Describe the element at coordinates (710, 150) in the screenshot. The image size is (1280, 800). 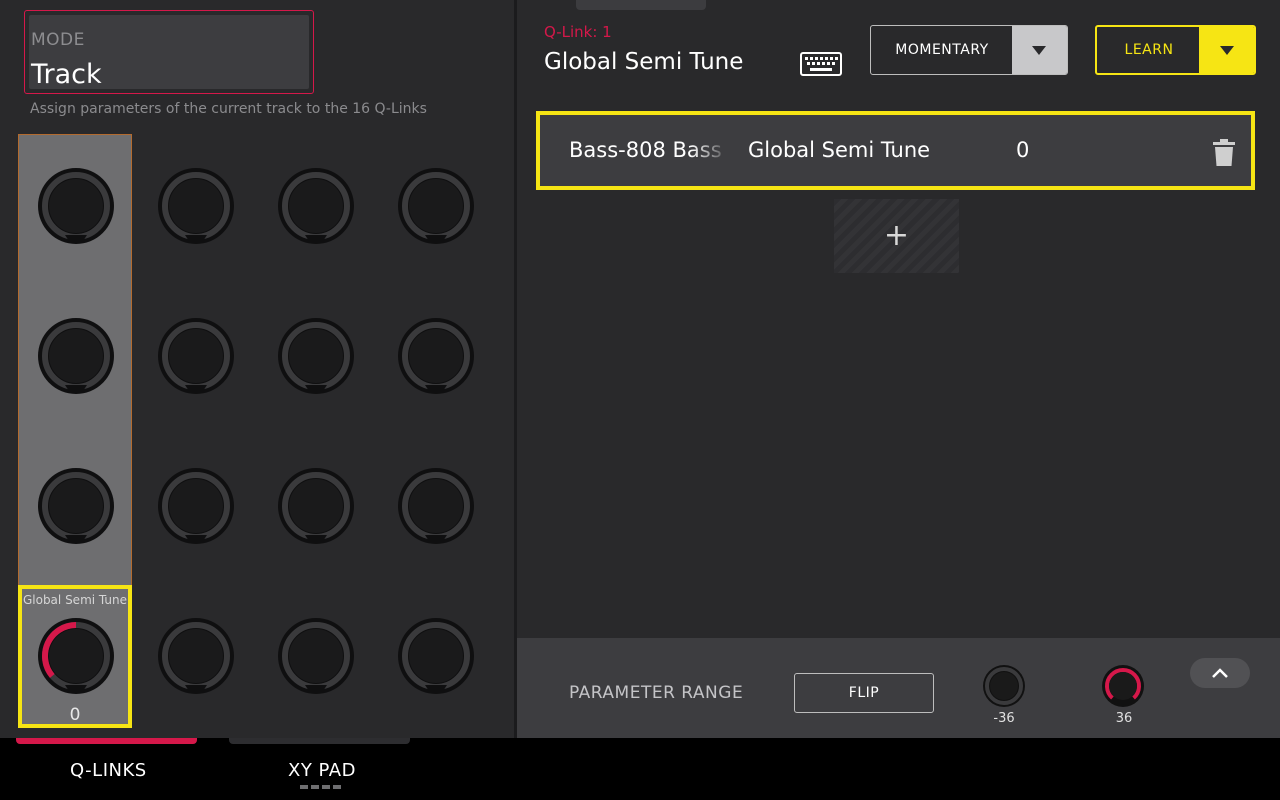
I see `assignment-track-fade` at that location.